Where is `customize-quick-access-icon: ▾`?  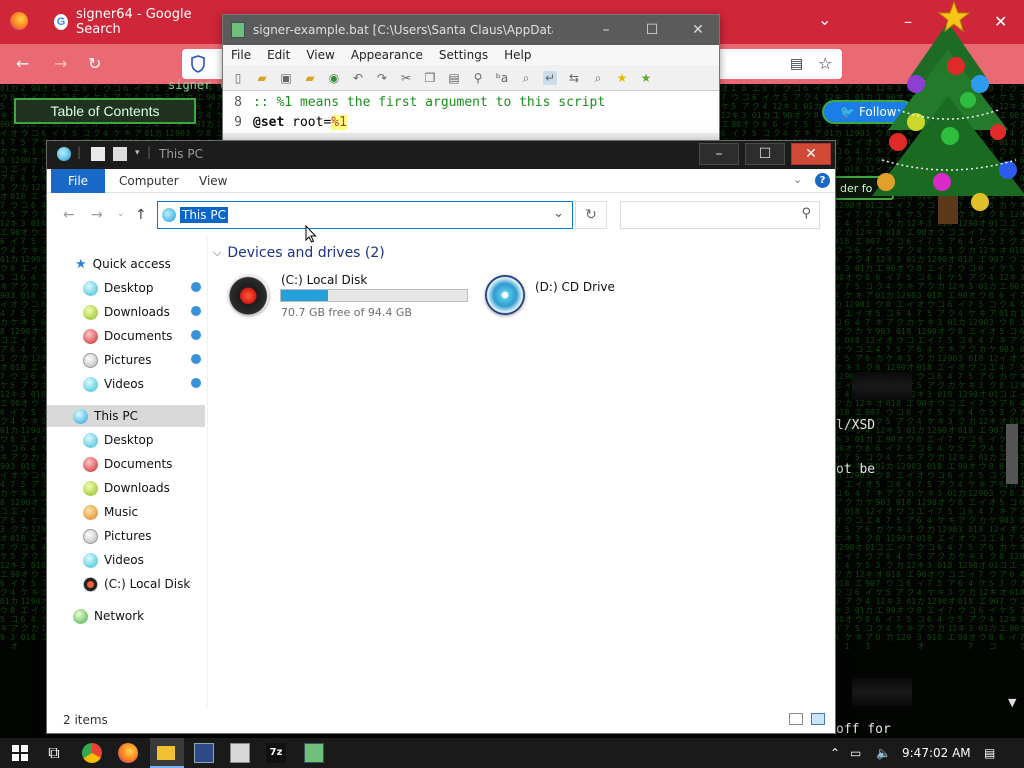 customize-quick-access-icon: ▾ is located at coordinates (137, 153).